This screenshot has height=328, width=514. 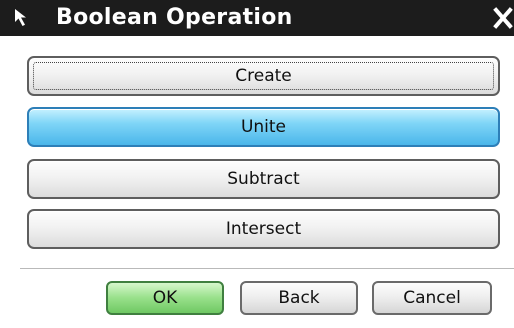 I want to click on create-button-label: Create, so click(x=263, y=76).